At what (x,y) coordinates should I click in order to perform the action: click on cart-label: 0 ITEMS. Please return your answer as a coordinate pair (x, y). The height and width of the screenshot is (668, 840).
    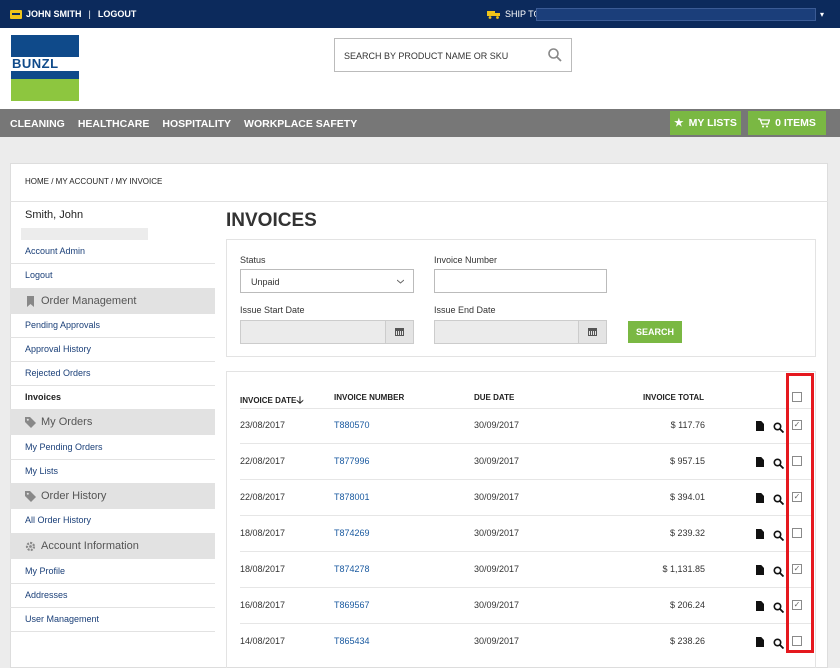
    Looking at the image, I should click on (795, 123).